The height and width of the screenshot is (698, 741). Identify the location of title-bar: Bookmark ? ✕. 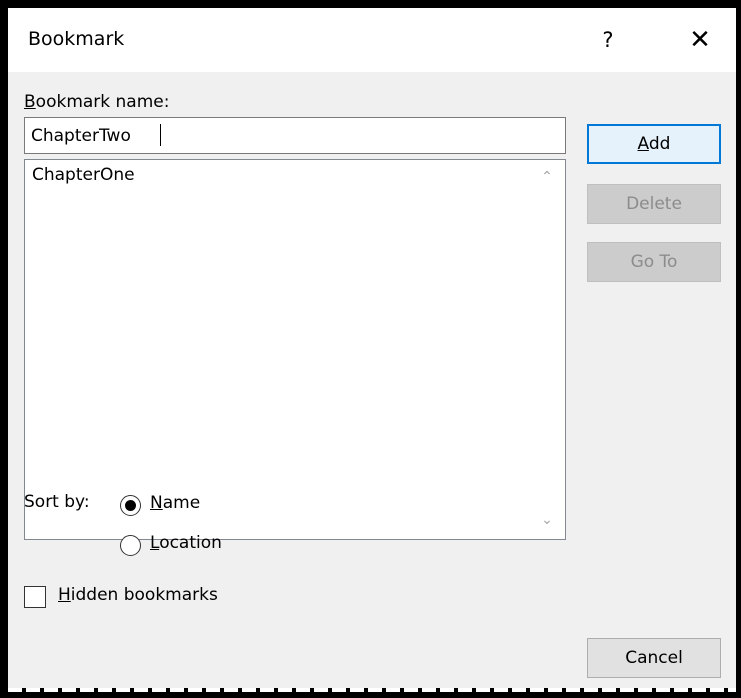
(372, 40).